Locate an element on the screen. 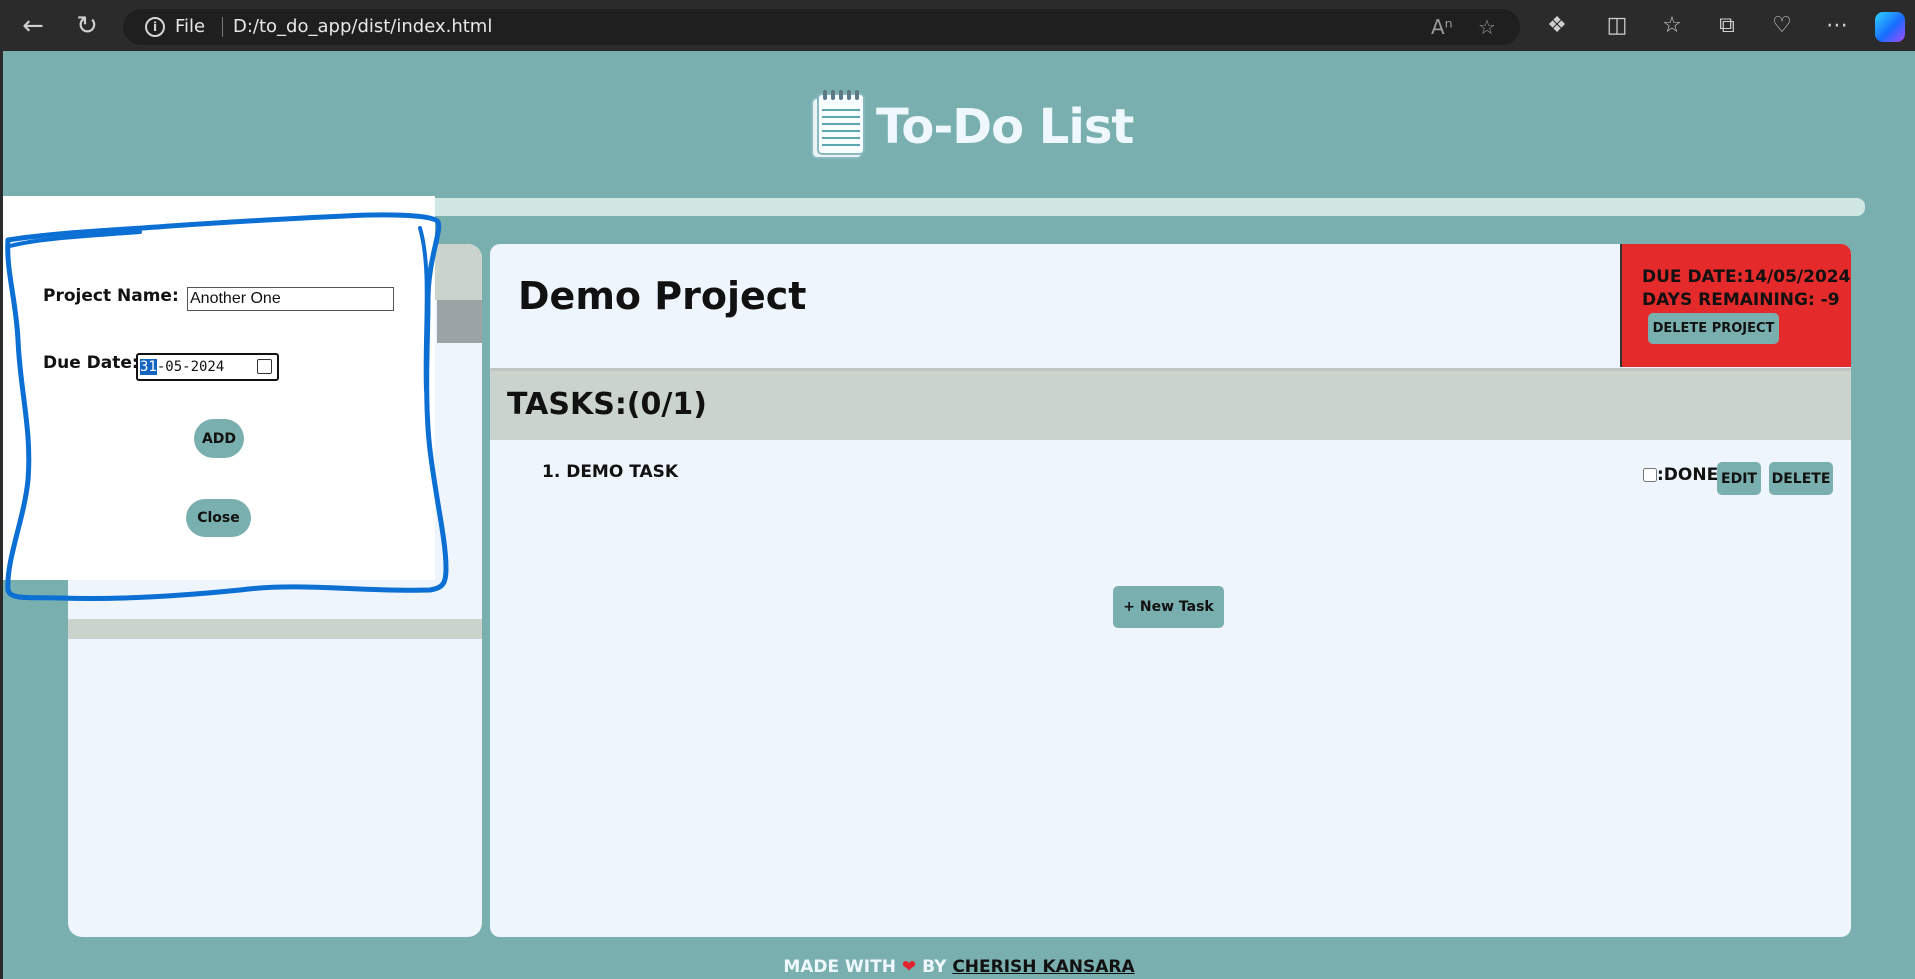 The height and width of the screenshot is (979, 1915). project-name-label: Project Name: is located at coordinates (111, 296).